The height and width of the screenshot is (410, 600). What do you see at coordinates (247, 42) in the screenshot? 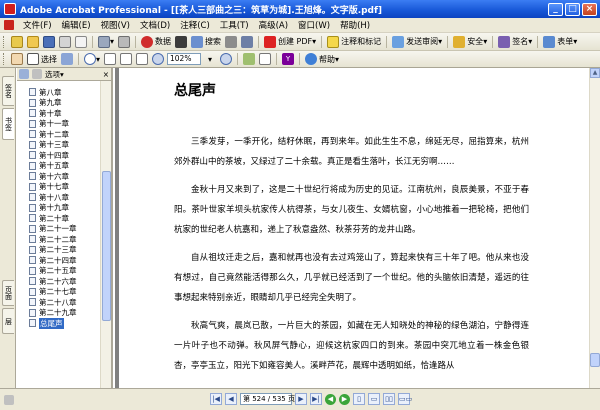
I see `tool-b-icon` at bounding box center [247, 42].